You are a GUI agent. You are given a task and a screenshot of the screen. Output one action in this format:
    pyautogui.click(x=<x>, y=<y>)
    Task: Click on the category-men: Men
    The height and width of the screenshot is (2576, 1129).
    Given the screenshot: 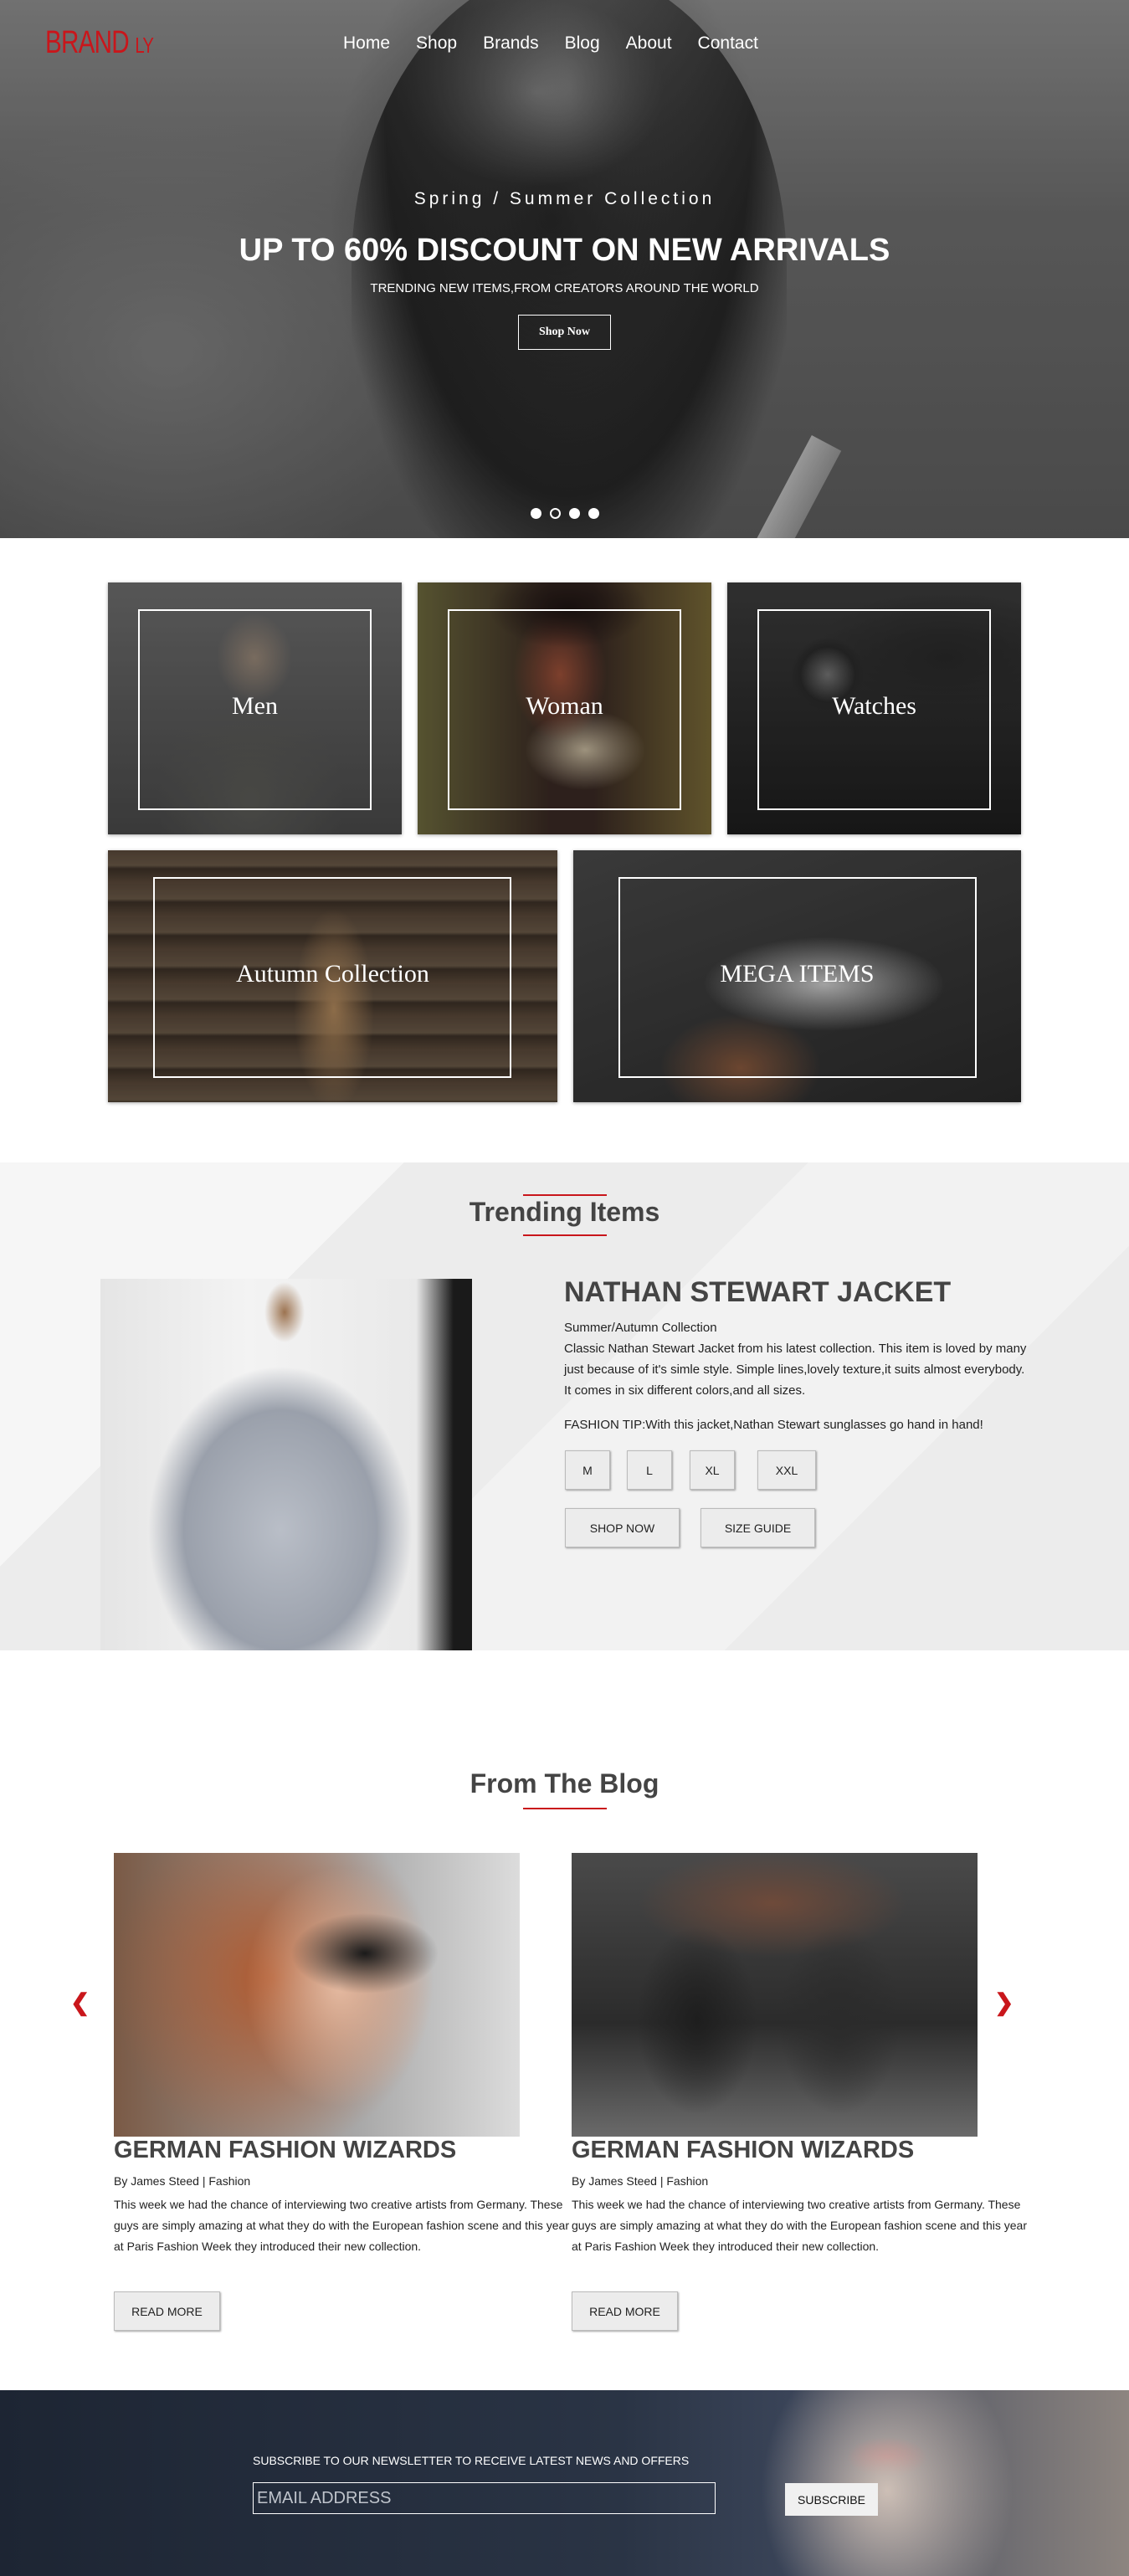 What is the action you would take?
    pyautogui.click(x=255, y=708)
    